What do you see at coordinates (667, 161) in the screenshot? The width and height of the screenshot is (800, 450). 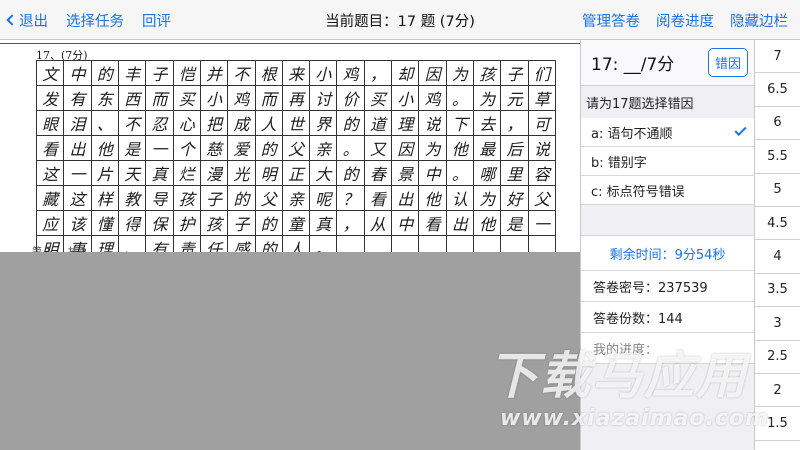 I see `error-option-b: b: 错别字` at bounding box center [667, 161].